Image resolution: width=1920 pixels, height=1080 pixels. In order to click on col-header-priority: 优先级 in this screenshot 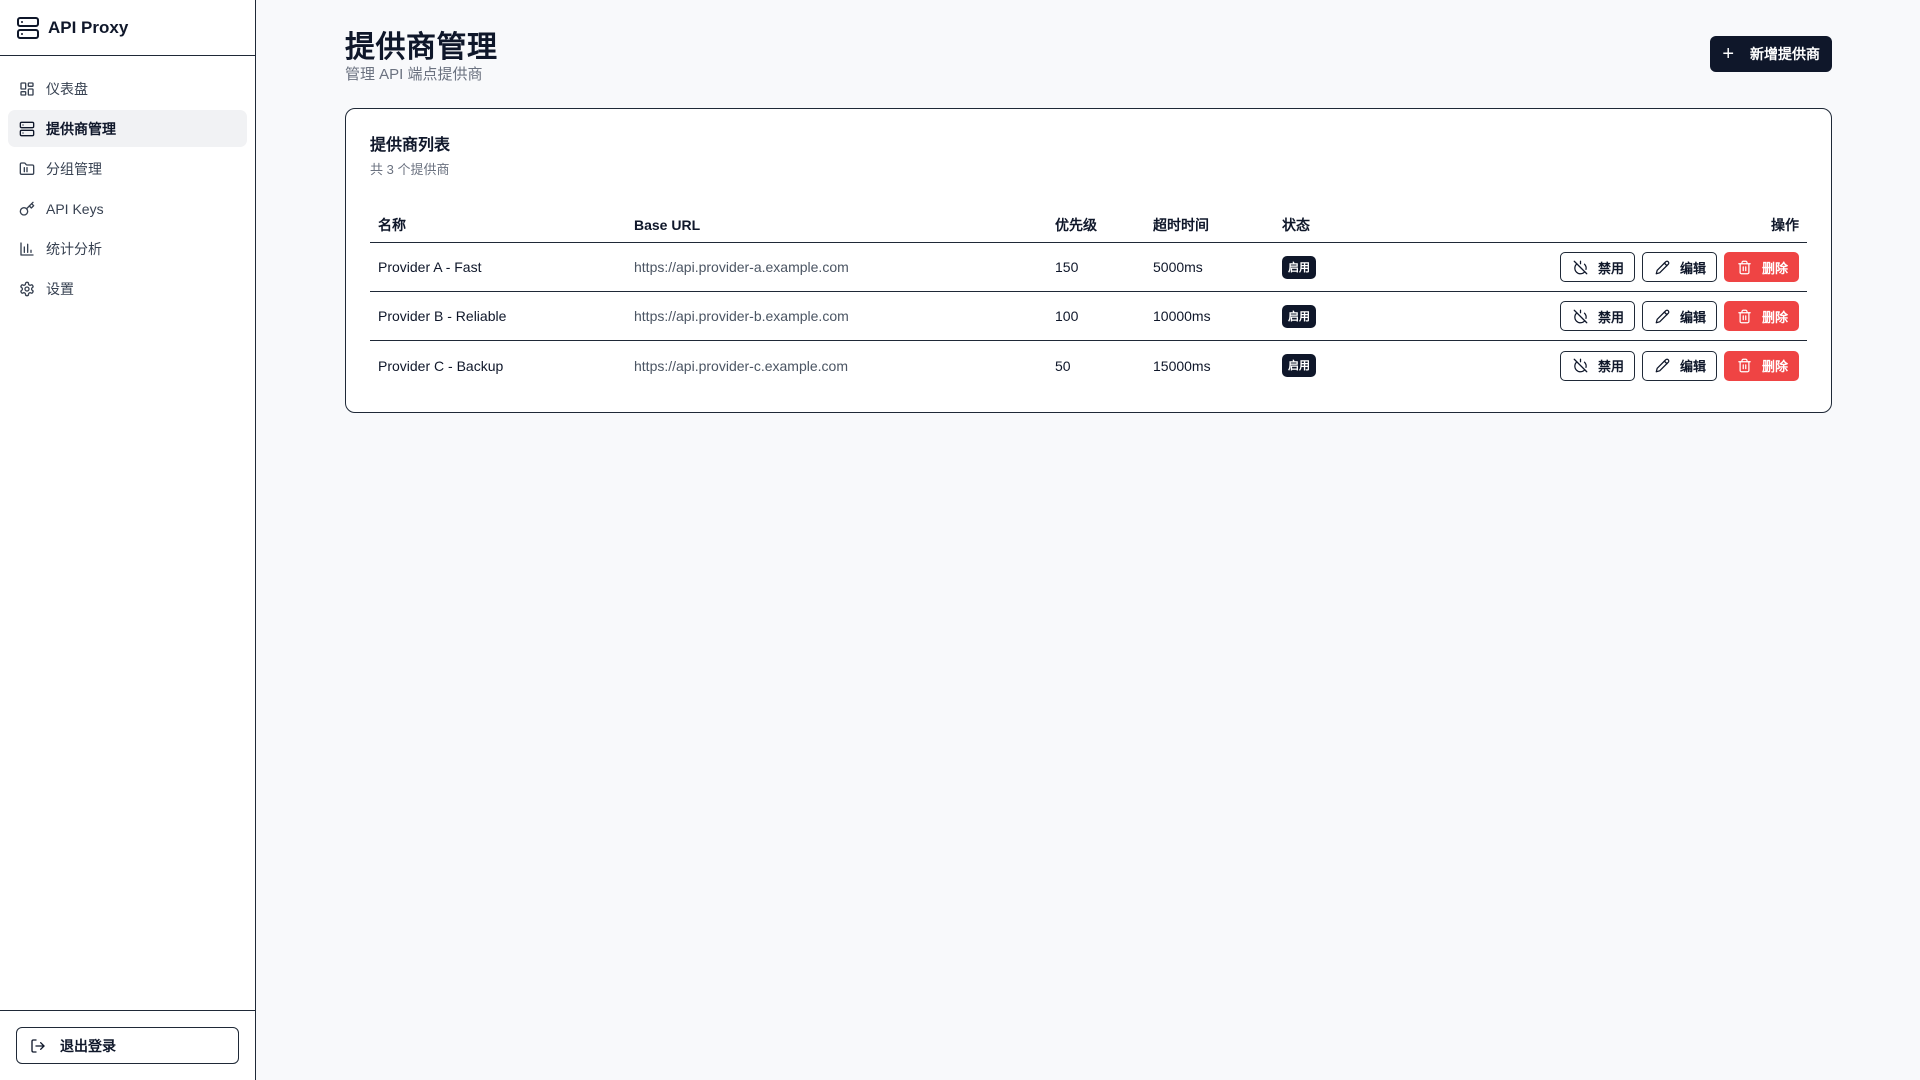, I will do `click(1076, 224)`.